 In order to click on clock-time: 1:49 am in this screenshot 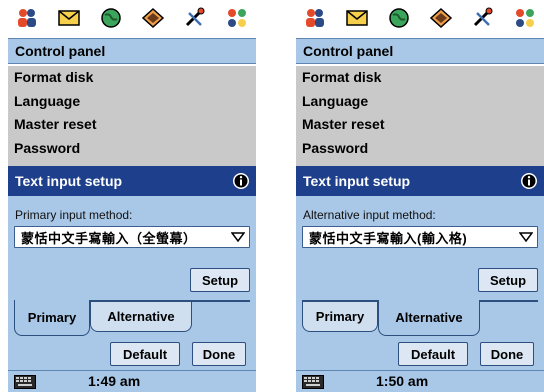, I will do `click(114, 381)`.